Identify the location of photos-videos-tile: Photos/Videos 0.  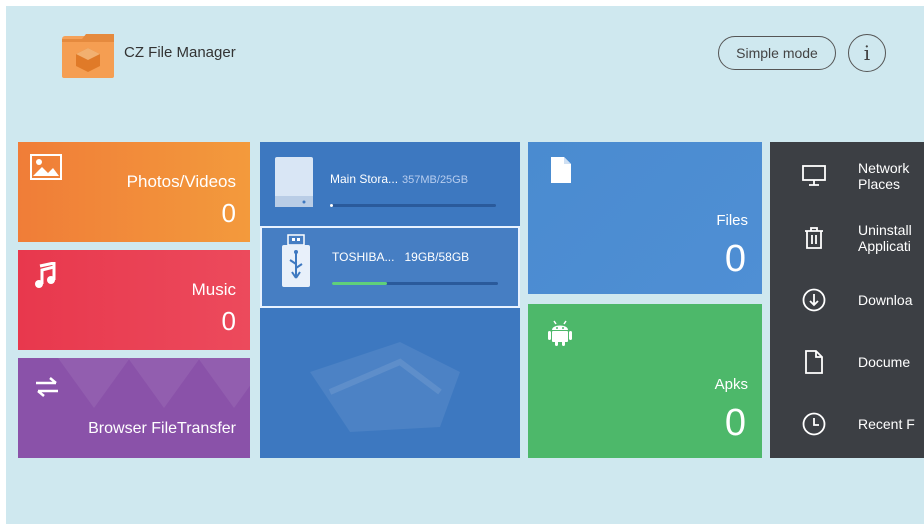
(134, 192).